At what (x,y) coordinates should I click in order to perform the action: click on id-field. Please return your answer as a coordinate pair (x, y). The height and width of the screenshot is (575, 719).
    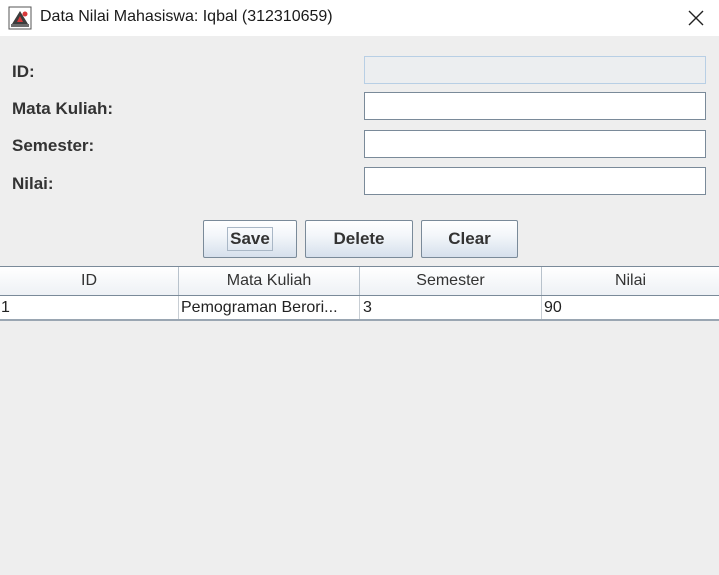
    Looking at the image, I should click on (535, 70).